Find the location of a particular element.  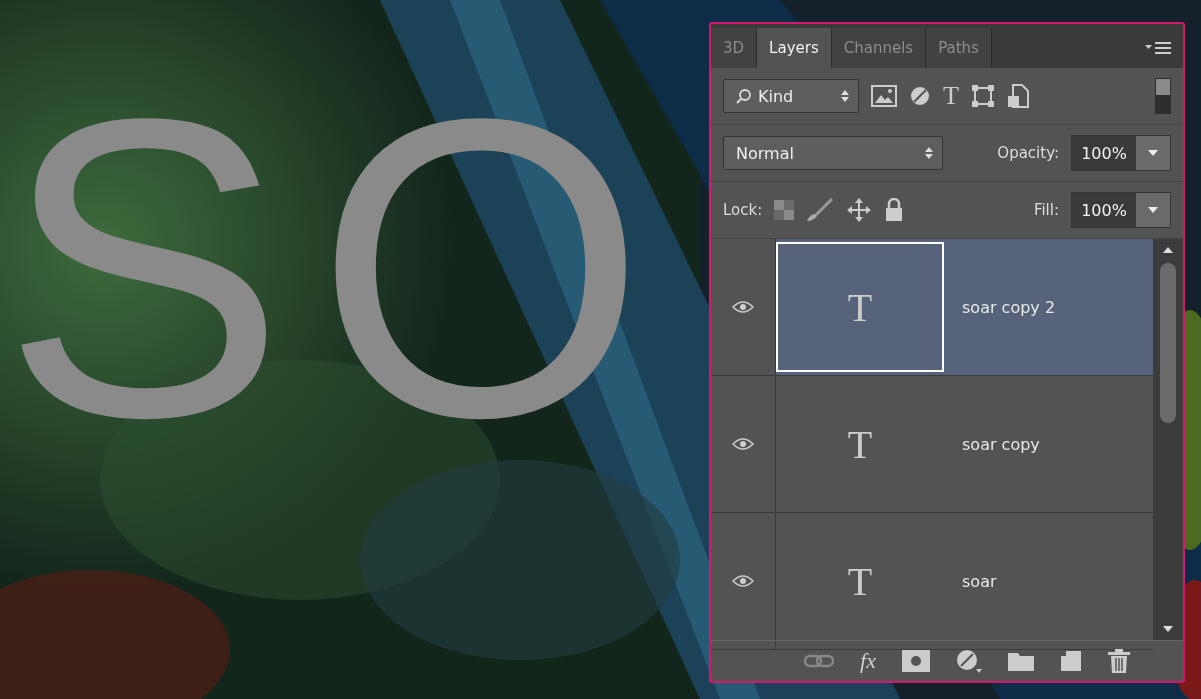

lock-icon is located at coordinates (894, 210).